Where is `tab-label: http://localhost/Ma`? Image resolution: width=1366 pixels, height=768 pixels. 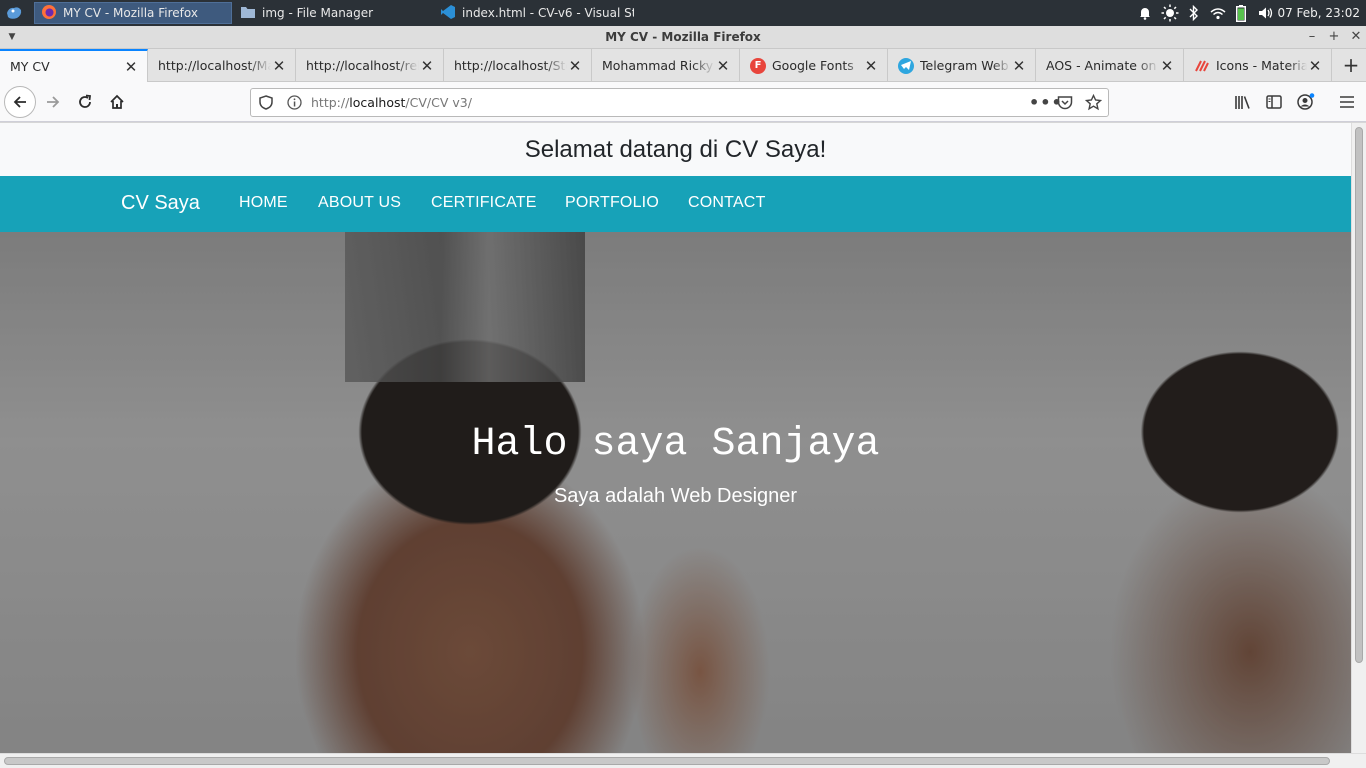
tab-label: http://localhost/Ma is located at coordinates (214, 65).